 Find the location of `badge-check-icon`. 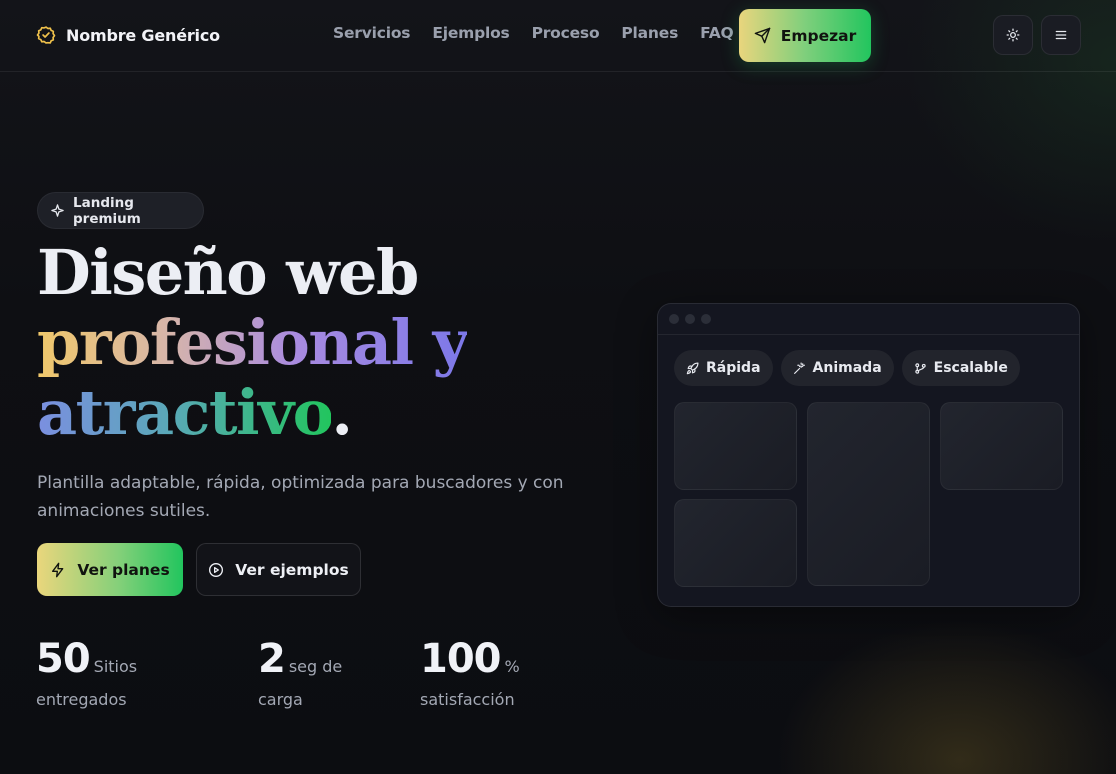

badge-check-icon is located at coordinates (46, 35).